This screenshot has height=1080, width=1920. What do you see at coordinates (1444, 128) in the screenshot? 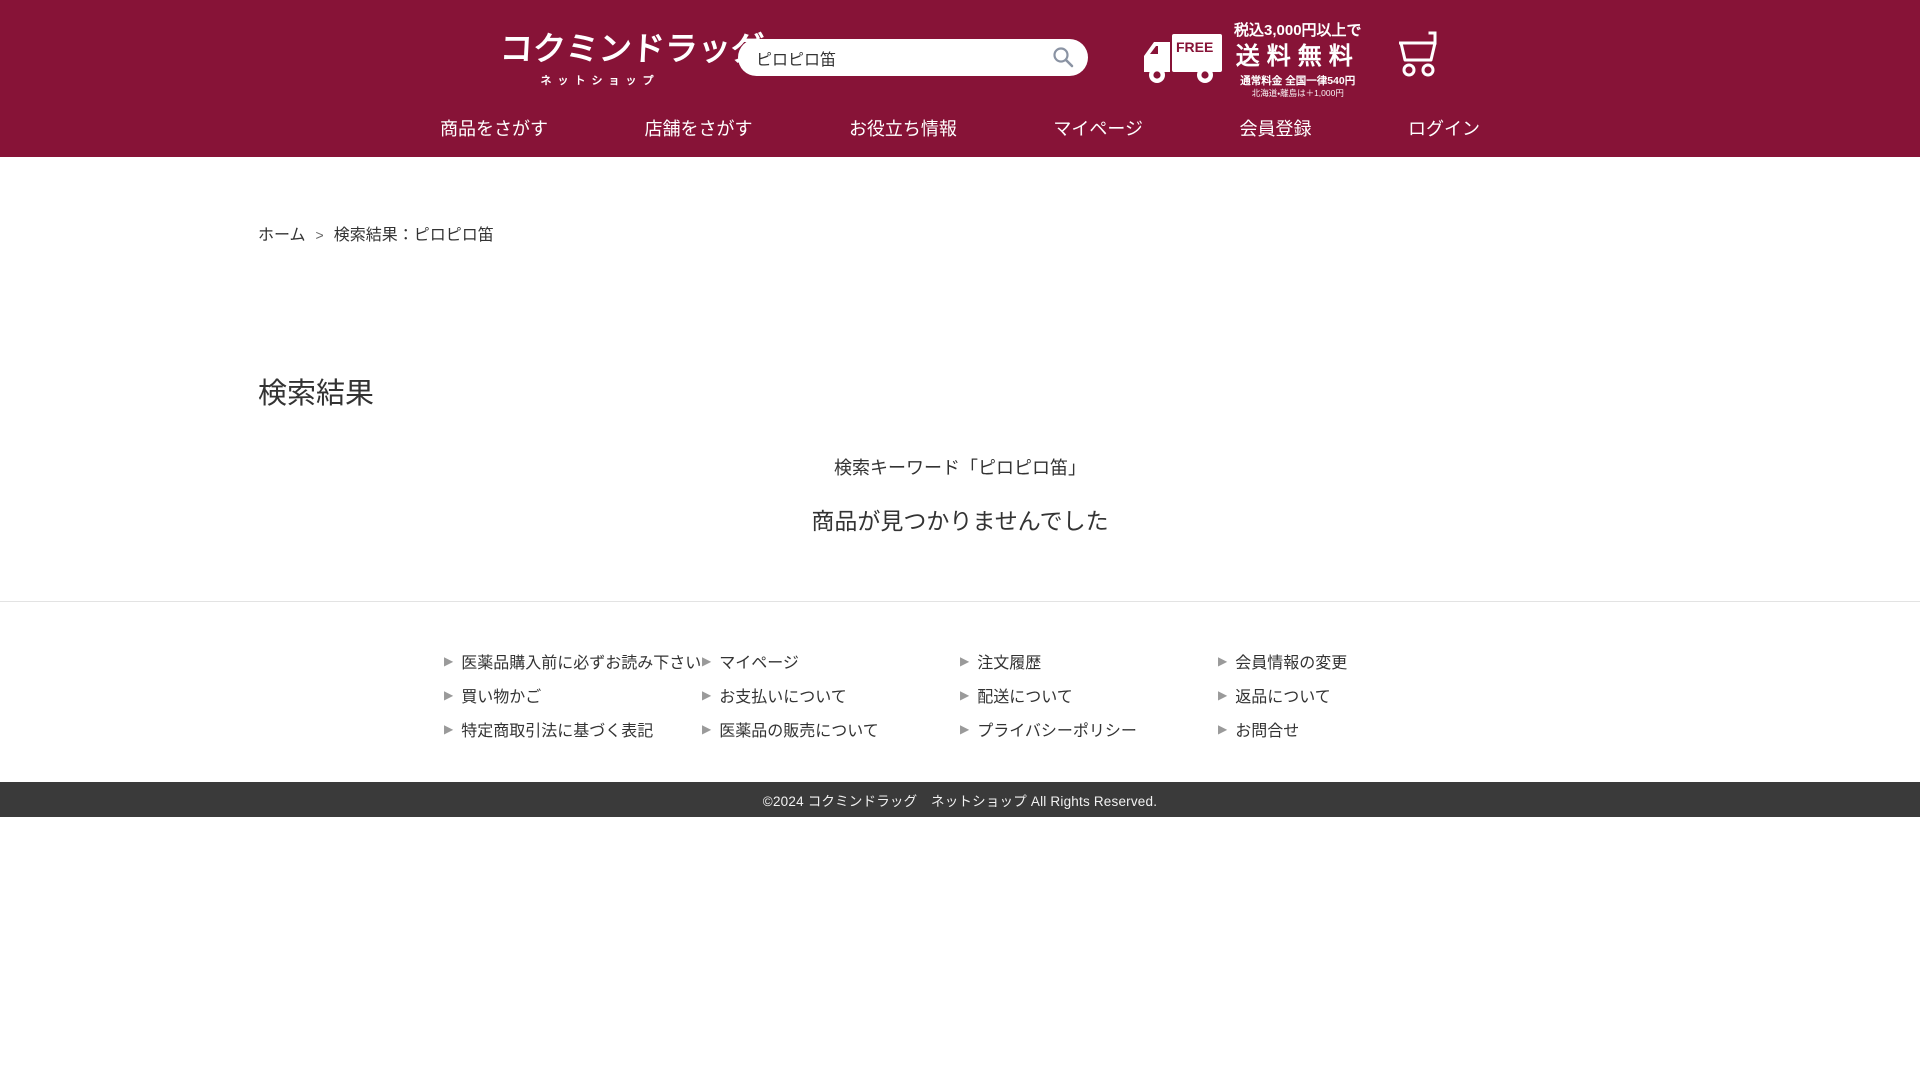
I see `nav-item-login: ログイン` at bounding box center [1444, 128].